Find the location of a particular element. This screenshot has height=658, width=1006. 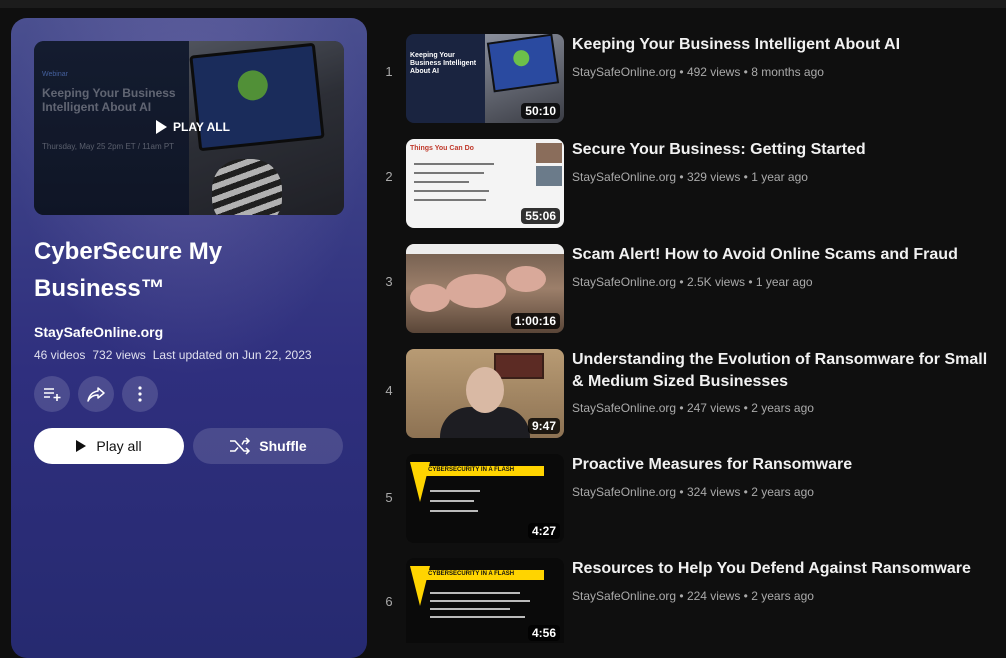

hero-play-all-label: PLAY ALL is located at coordinates (201, 127).